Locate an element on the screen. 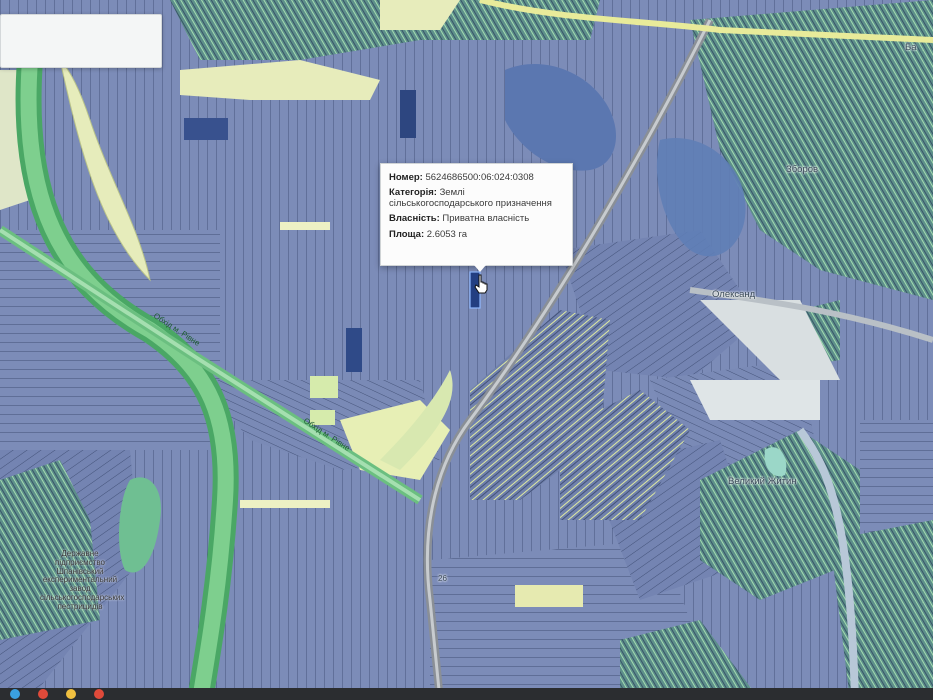 The width and height of the screenshot is (933, 700). km-marker-label: 26 is located at coordinates (442, 578).